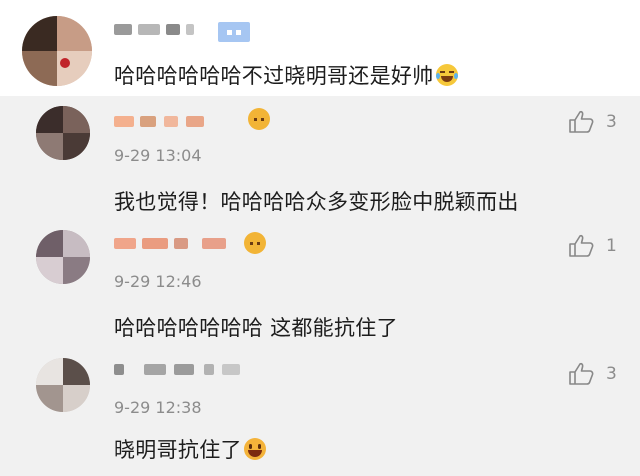 This screenshot has height=476, width=640. I want to click on reply-text: 哈哈哈哈哈哈哈 这都能抗住了, so click(256, 328).